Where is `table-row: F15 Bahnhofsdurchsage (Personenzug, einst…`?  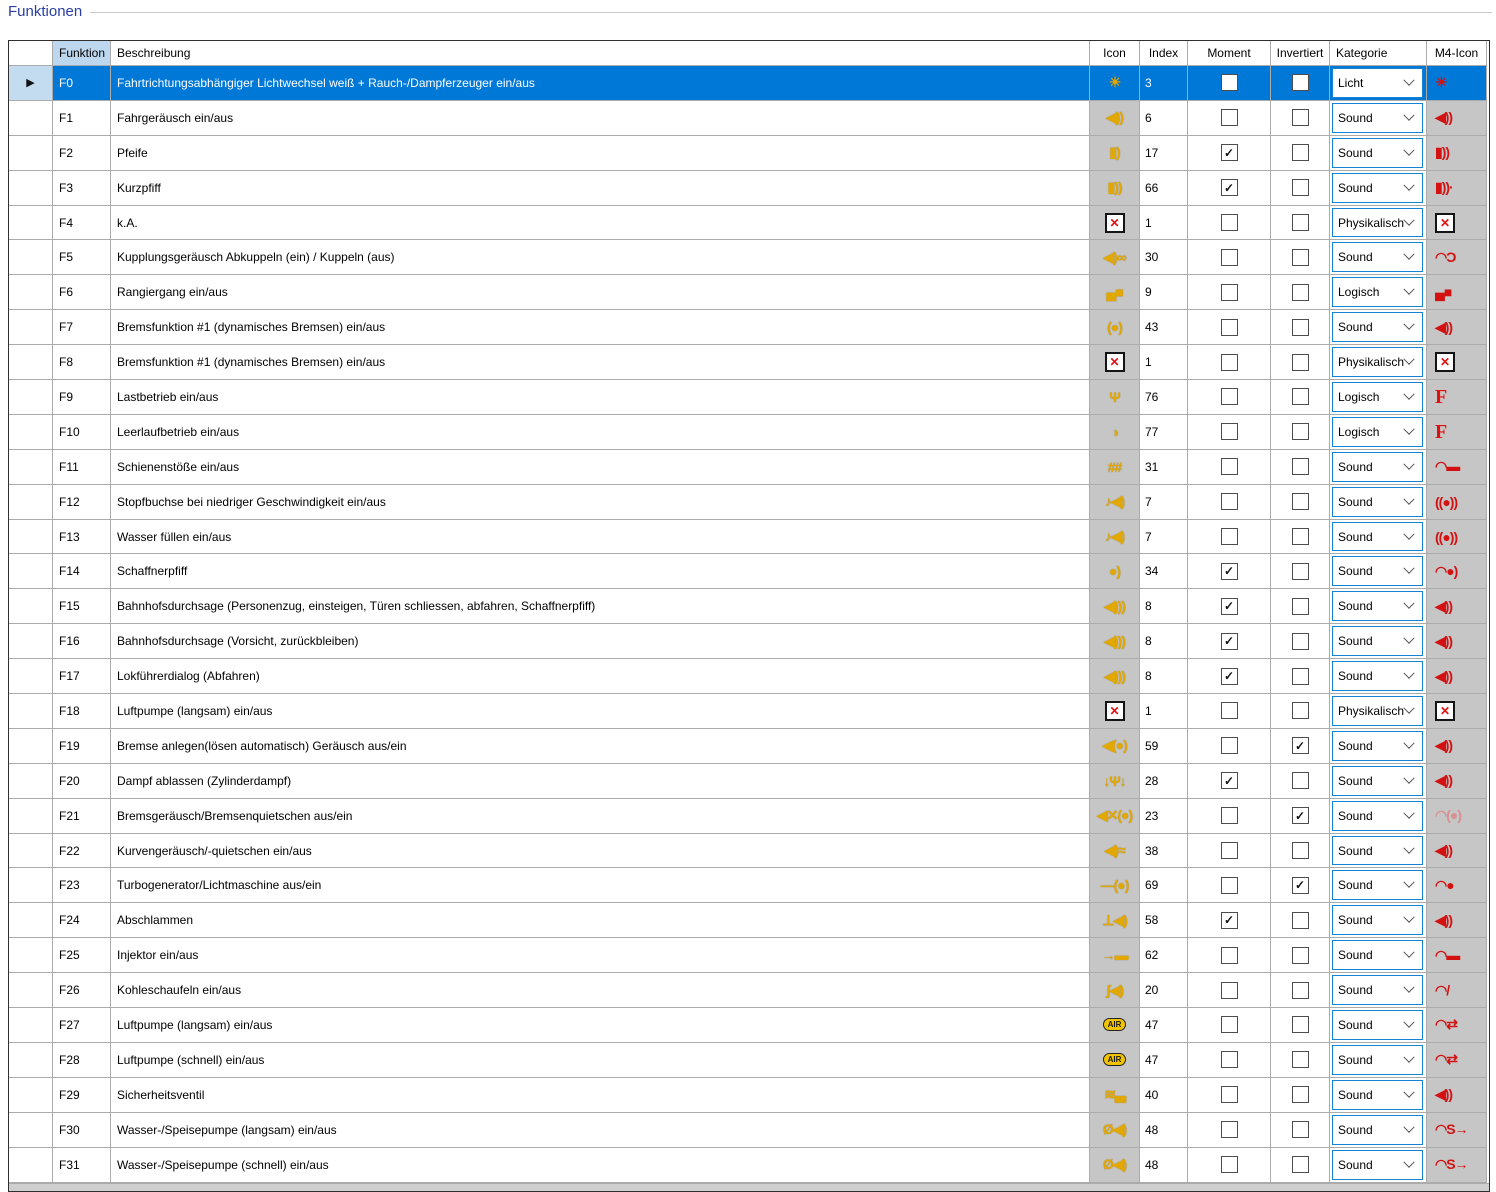 table-row: F15 Bahnhofsdurchsage (Personenzug, einst… is located at coordinates (749, 607).